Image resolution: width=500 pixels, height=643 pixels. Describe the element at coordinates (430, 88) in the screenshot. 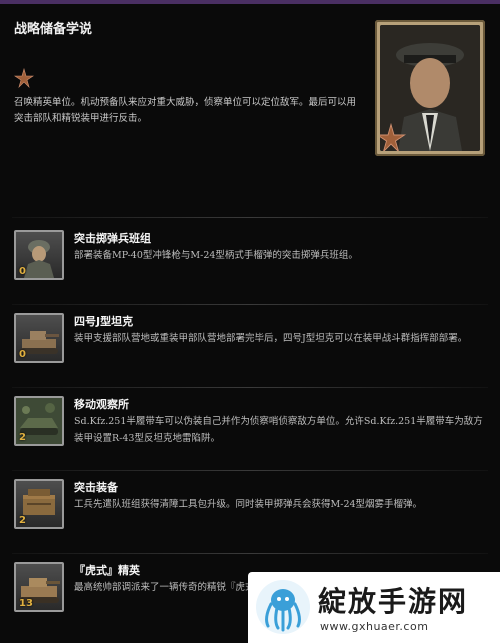

I see `commander-portrait` at that location.